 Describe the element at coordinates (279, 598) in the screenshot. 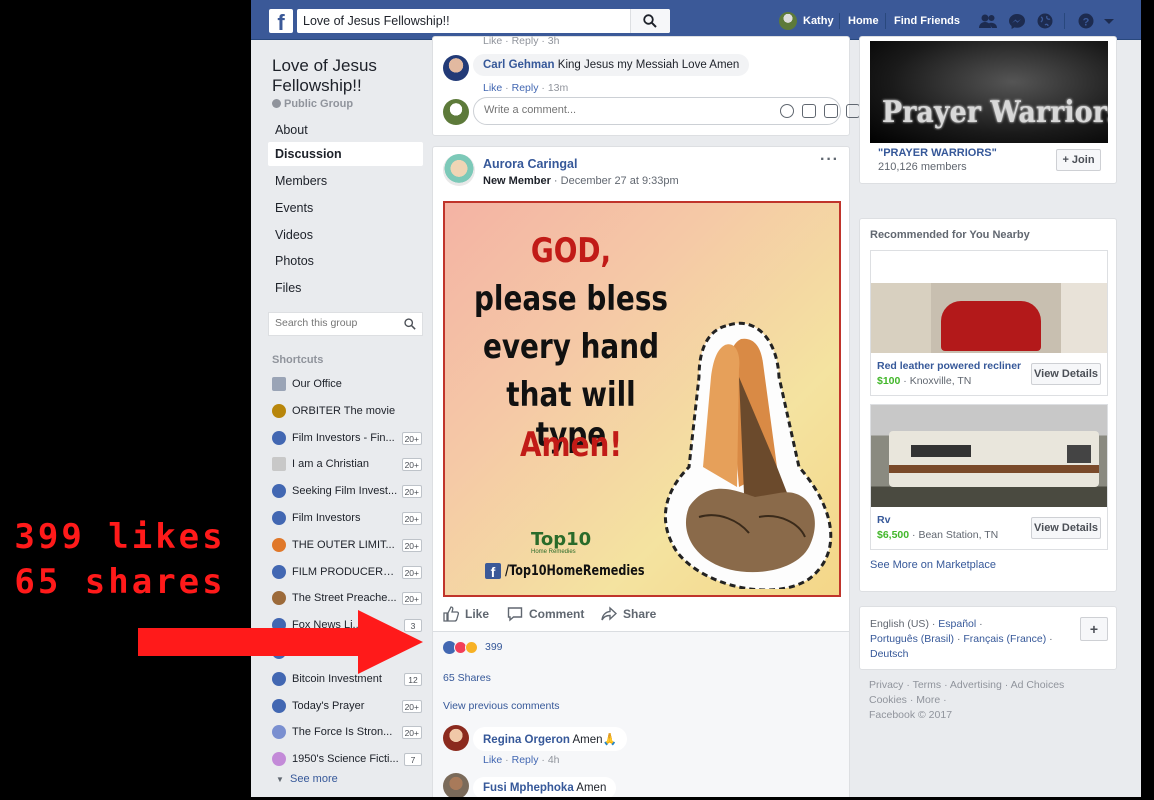

I see `person-icon` at that location.